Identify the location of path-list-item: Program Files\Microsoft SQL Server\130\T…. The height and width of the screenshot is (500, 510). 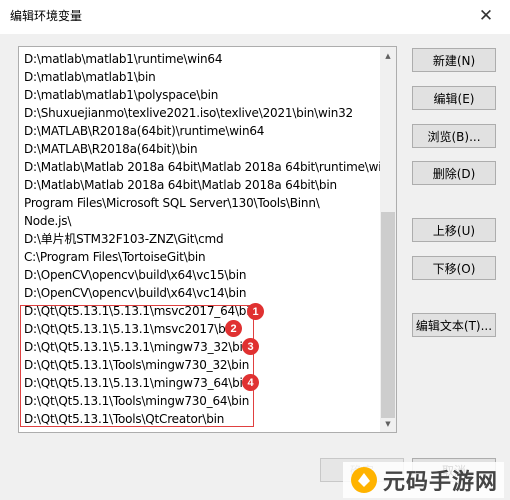
(200, 203).